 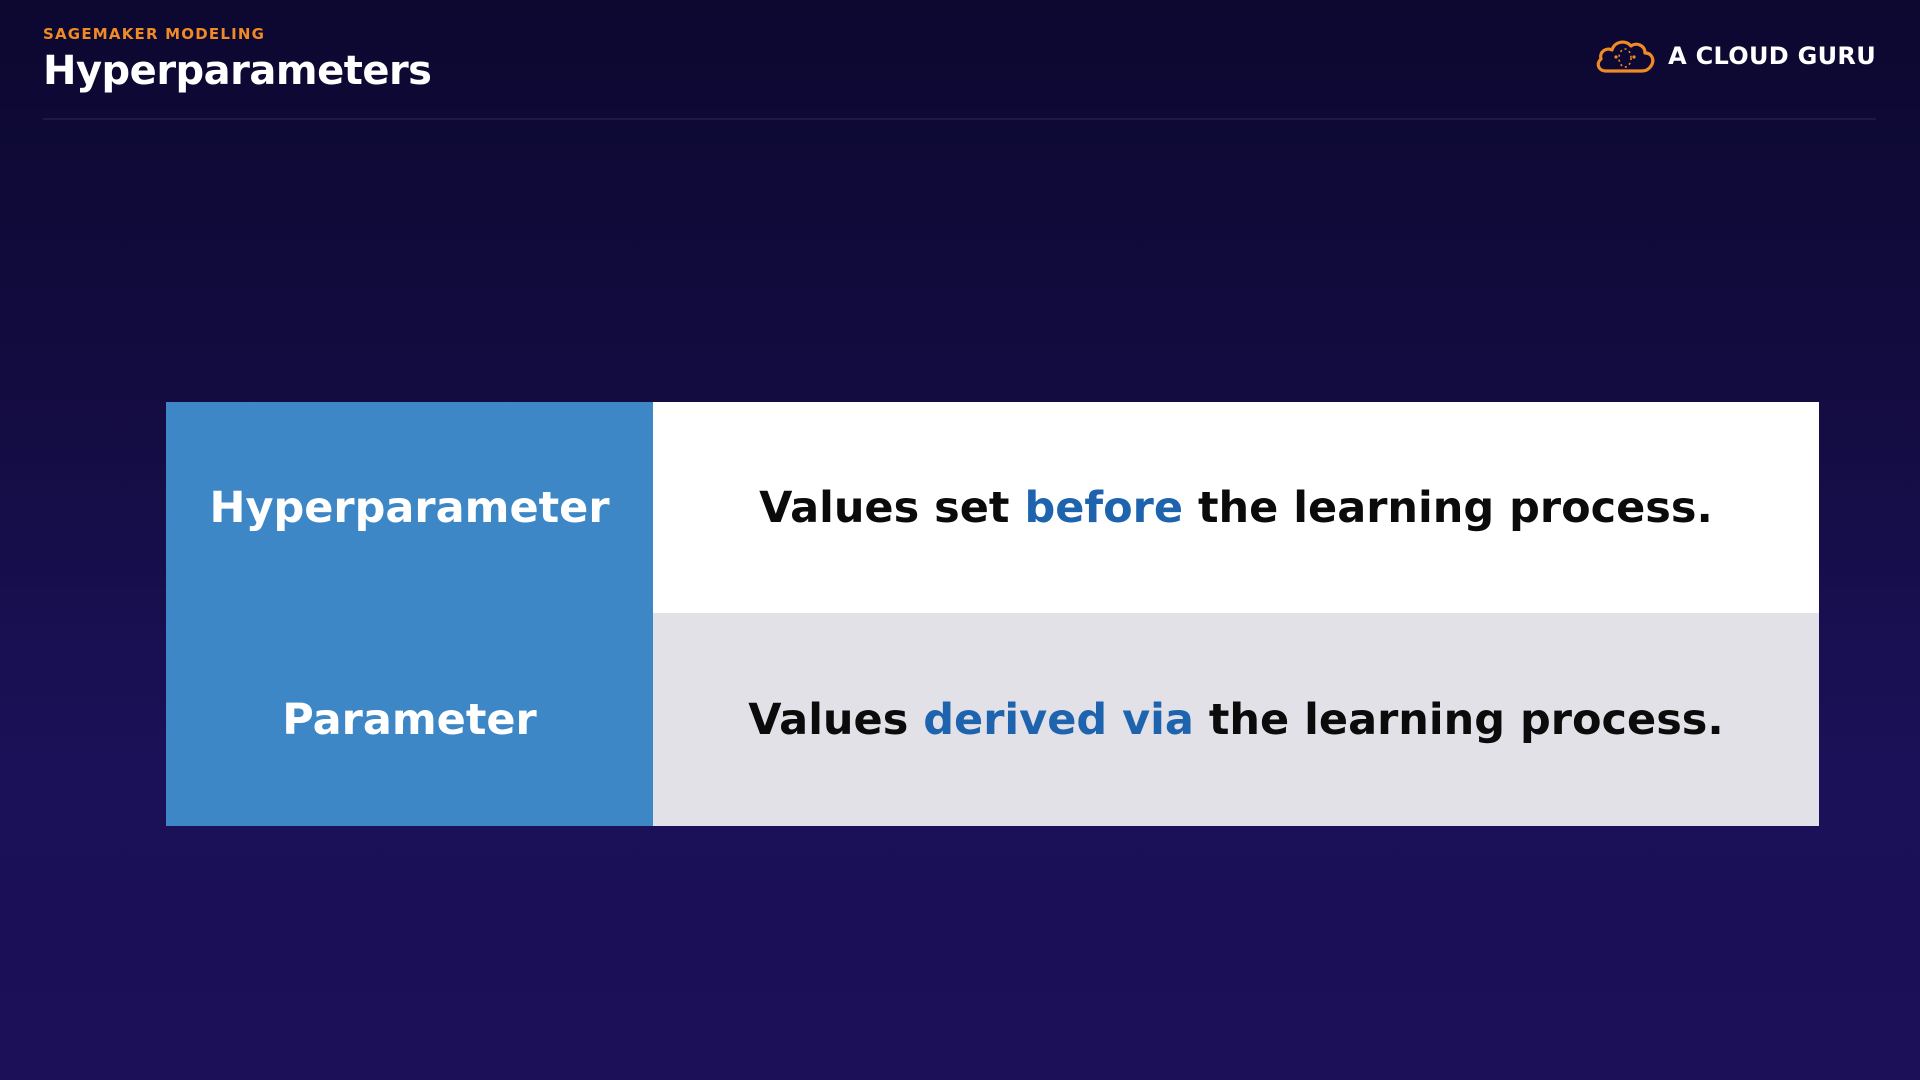 I want to click on definition-highlight: derived via, so click(x=1058, y=719).